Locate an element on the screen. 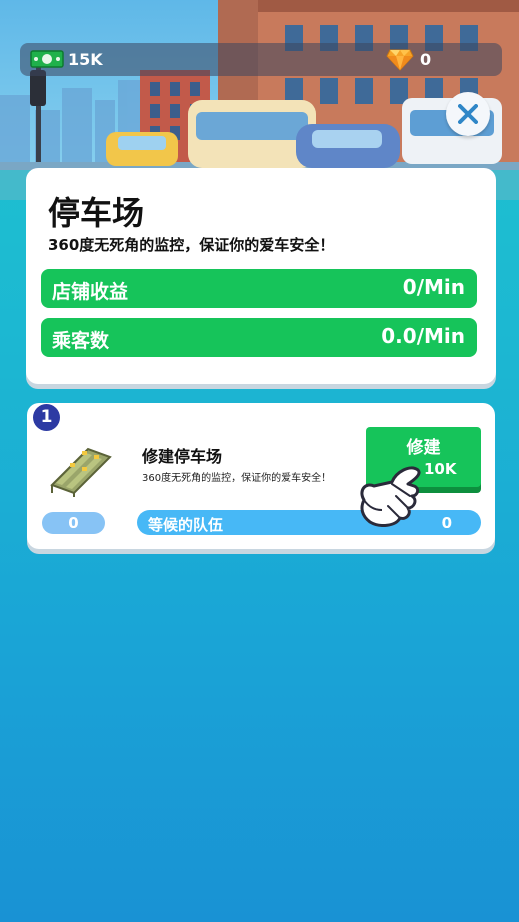 This screenshot has height=922, width=519. cash-amount: 15K is located at coordinates (85, 59).